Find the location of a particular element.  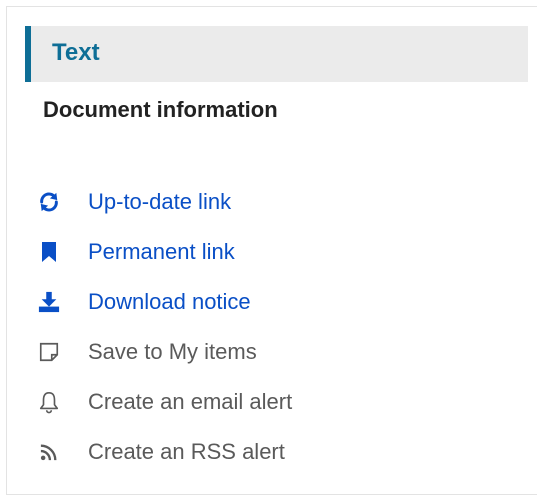

action-label: Save to My items is located at coordinates (172, 351).